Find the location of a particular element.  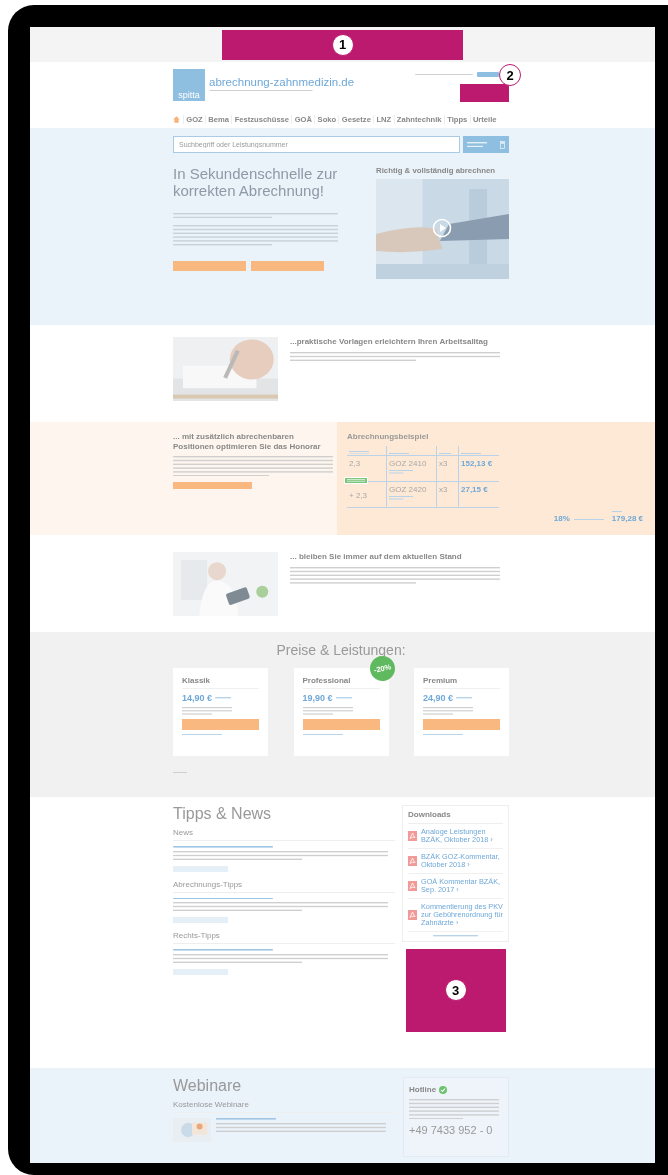

plan-name: Premium is located at coordinates (461, 682).